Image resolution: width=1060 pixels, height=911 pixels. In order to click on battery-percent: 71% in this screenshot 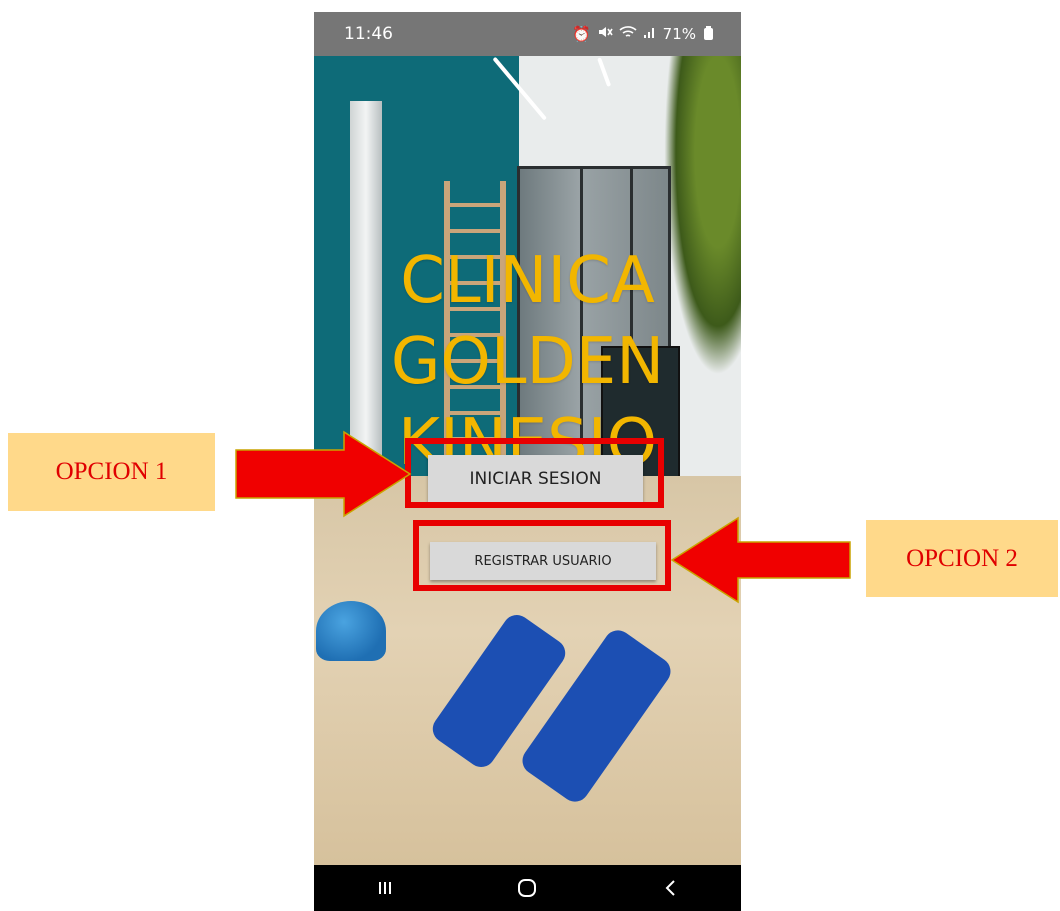, I will do `click(679, 34)`.